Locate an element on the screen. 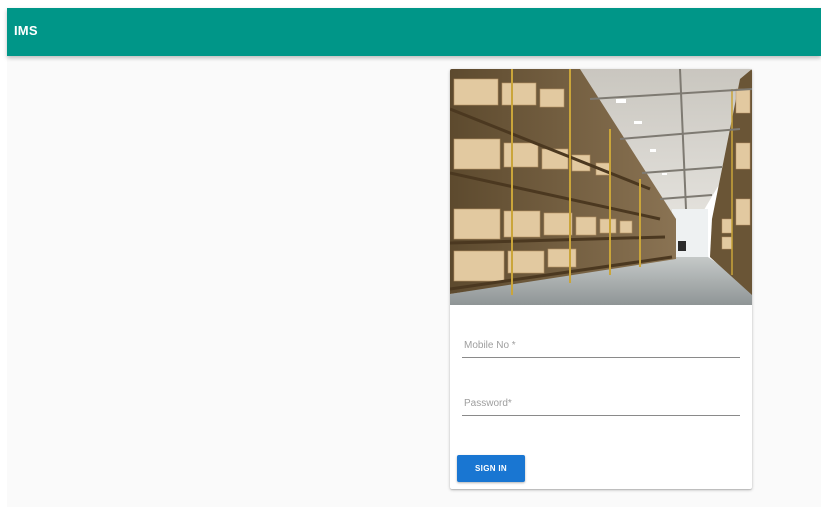 Image resolution: width=821 pixels, height=507 pixels. password-field: Password* is located at coordinates (601, 403).